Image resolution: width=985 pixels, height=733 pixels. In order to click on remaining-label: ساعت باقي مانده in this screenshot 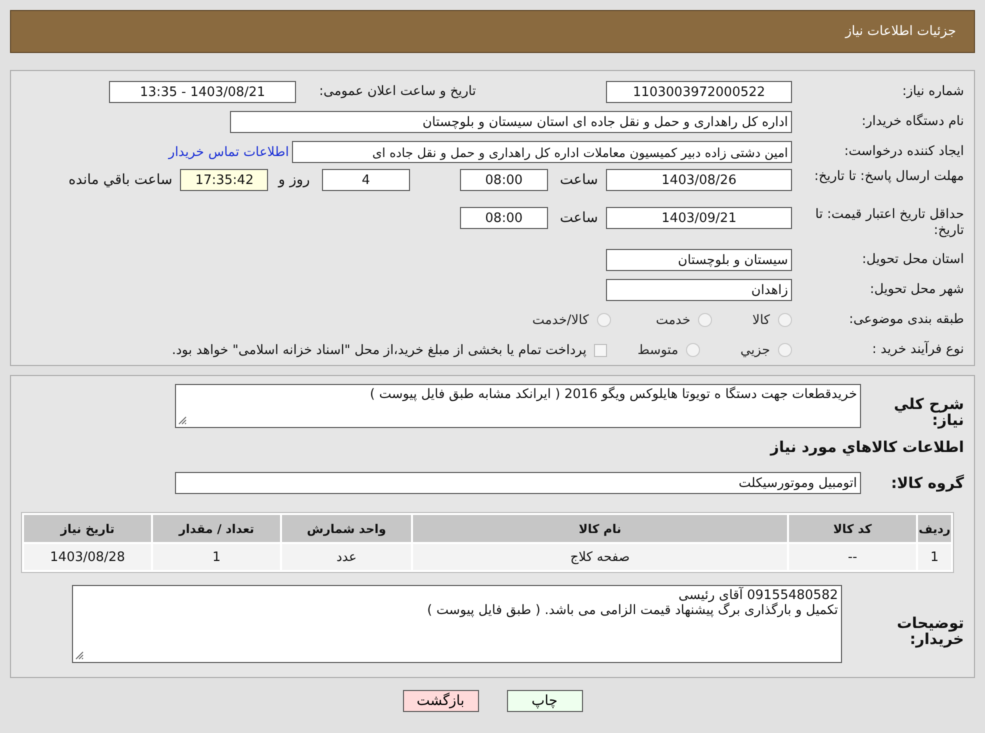, I will do `click(120, 180)`.